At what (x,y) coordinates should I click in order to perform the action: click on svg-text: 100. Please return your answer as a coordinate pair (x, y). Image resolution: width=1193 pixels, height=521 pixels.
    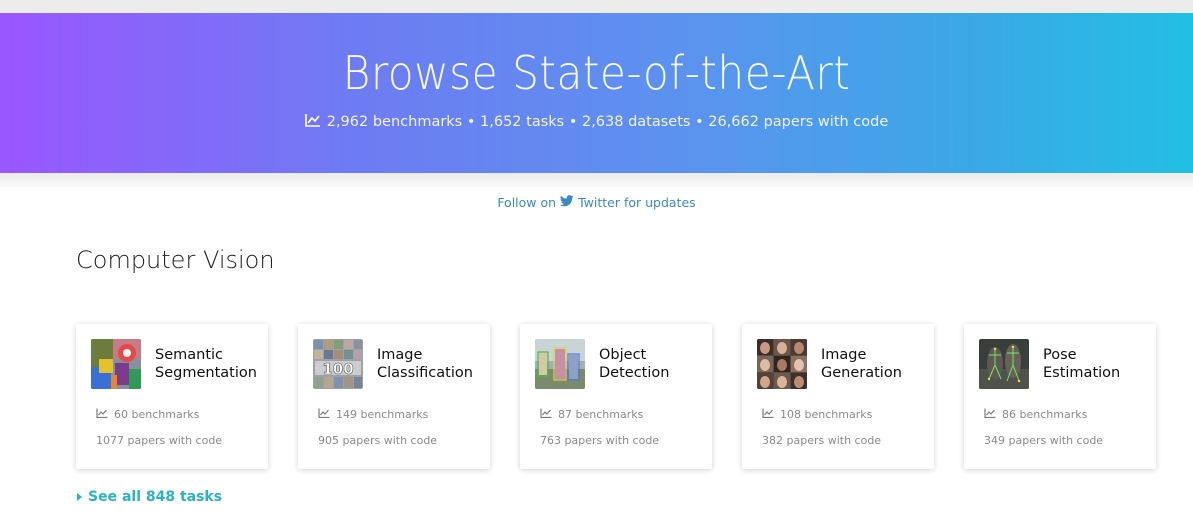
    Looking at the image, I should click on (337, 369).